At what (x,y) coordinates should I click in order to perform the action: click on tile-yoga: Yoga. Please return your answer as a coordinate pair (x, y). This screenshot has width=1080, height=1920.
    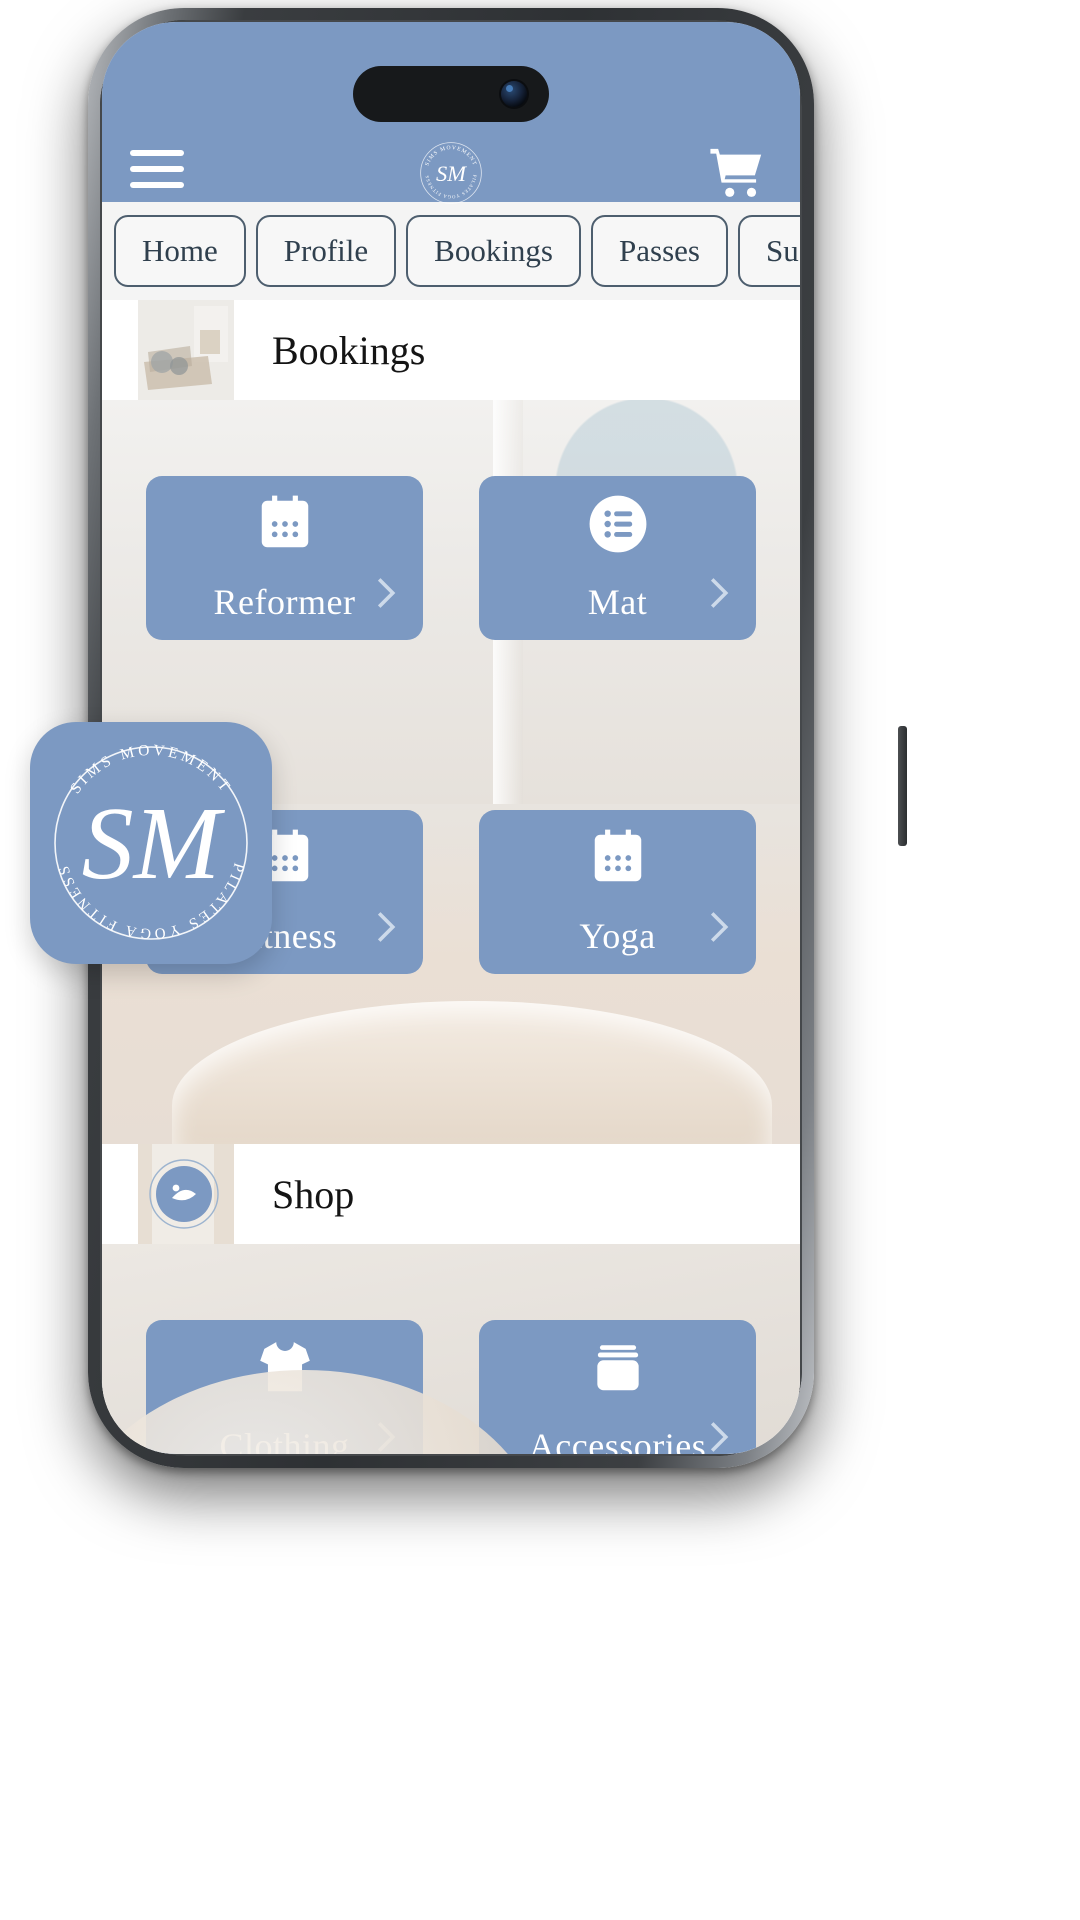
    Looking at the image, I should click on (617, 892).